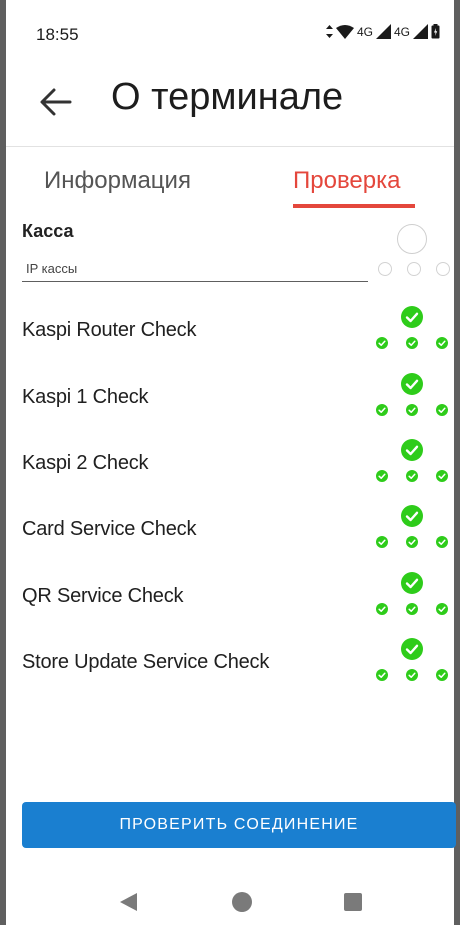 This screenshot has height=925, width=460. Describe the element at coordinates (56, 102) in the screenshot. I see `arrow-left-icon` at that location.